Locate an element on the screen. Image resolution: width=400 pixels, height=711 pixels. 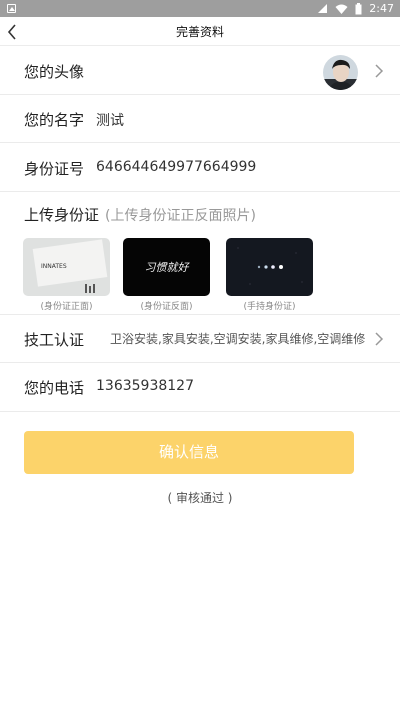
battery-icon is located at coordinates (358, 8).